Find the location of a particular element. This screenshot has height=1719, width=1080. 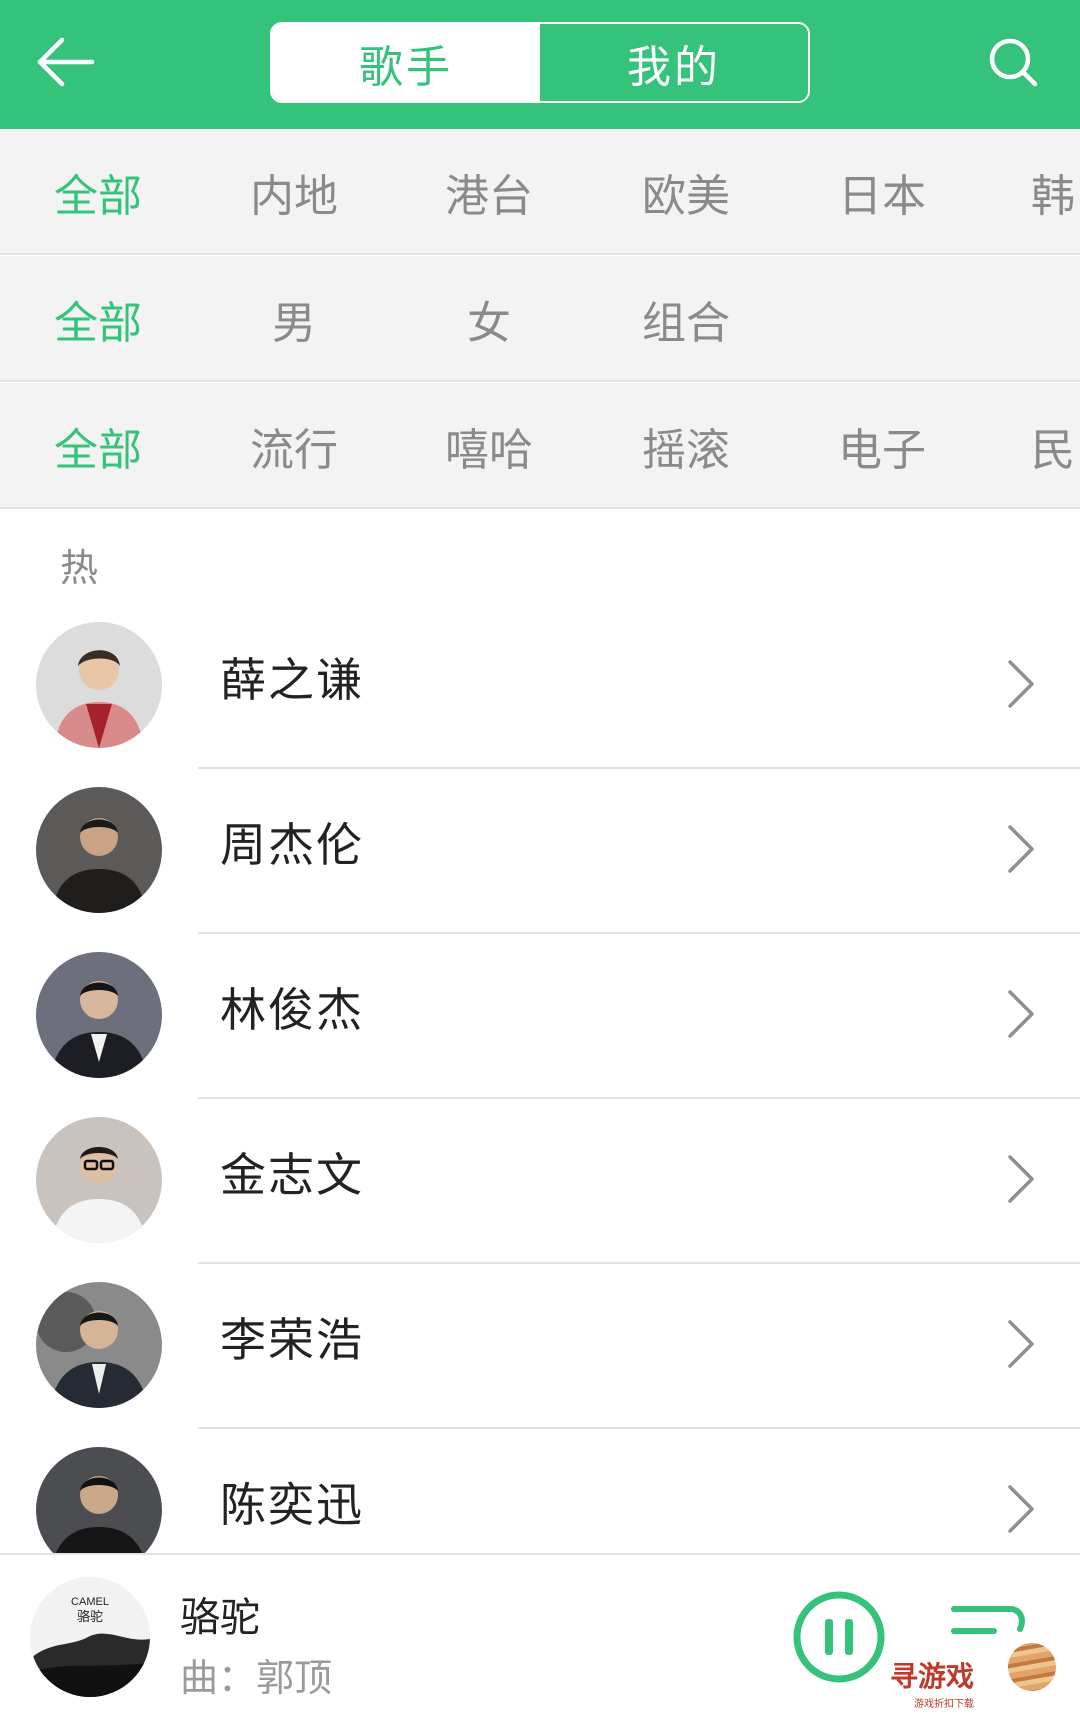

genre-filter-row: 全部 流行 嘻哈 摇滚 电子 民 is located at coordinates (540, 446).